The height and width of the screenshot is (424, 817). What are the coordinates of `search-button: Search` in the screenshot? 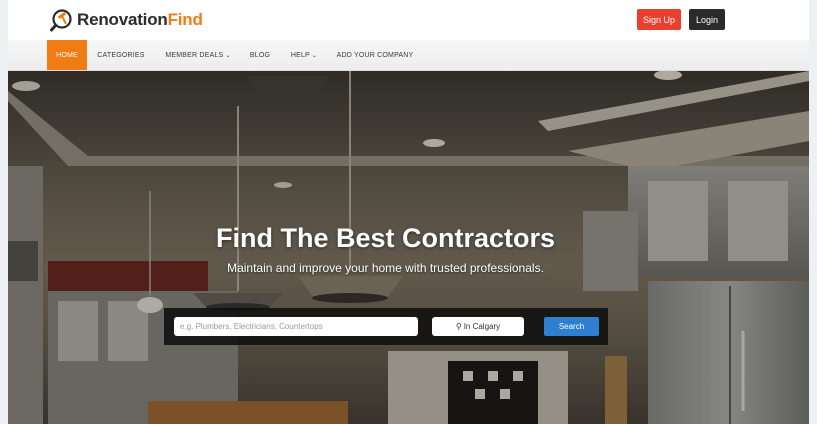 It's located at (571, 326).